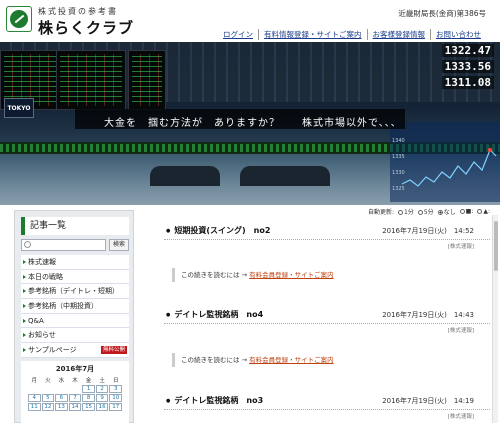  Describe the element at coordinates (75, 369) in the screenshot. I see `calendar-title: 2016年7月` at that location.